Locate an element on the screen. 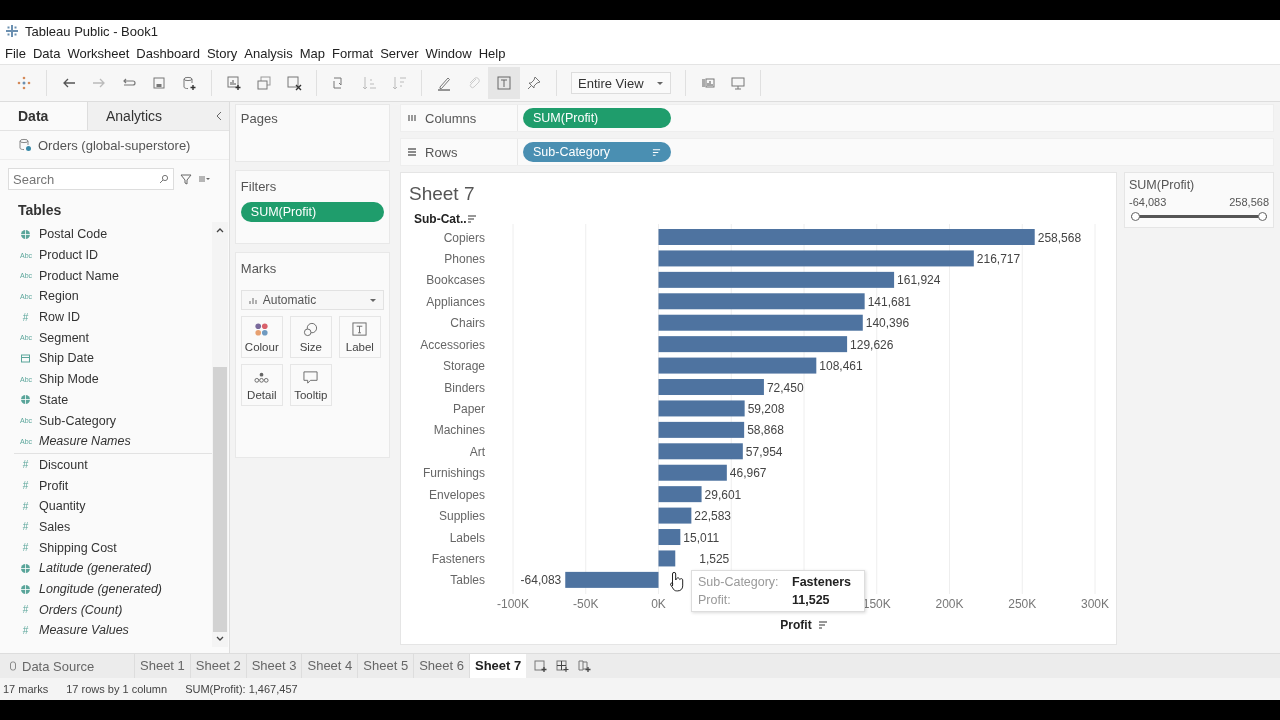 This screenshot has width=1280, height=720. presentation-icon is located at coordinates (738, 83).